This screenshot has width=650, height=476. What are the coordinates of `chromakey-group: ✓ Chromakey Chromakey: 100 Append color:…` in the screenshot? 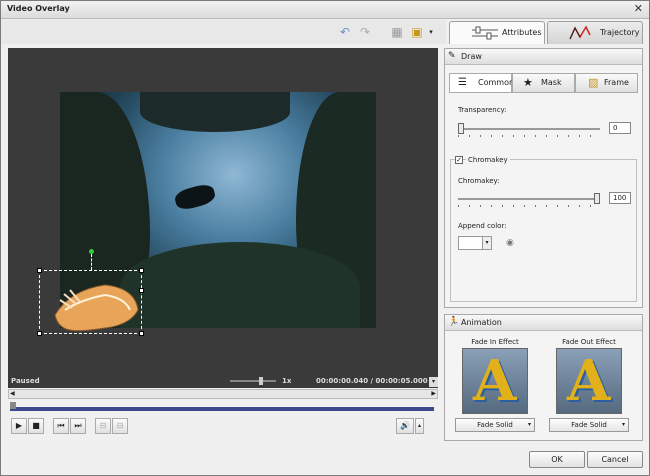 It's located at (543, 229).